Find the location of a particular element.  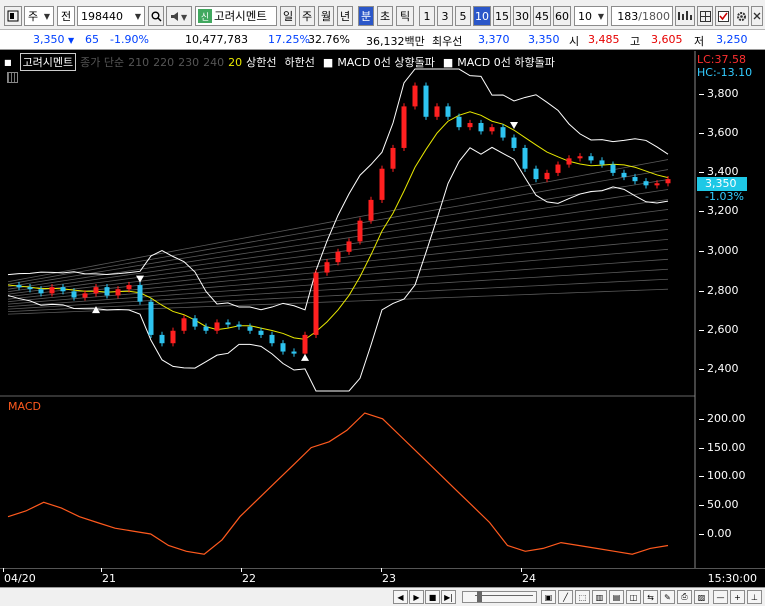

quote-open-label: 시 is located at coordinates (574, 41).